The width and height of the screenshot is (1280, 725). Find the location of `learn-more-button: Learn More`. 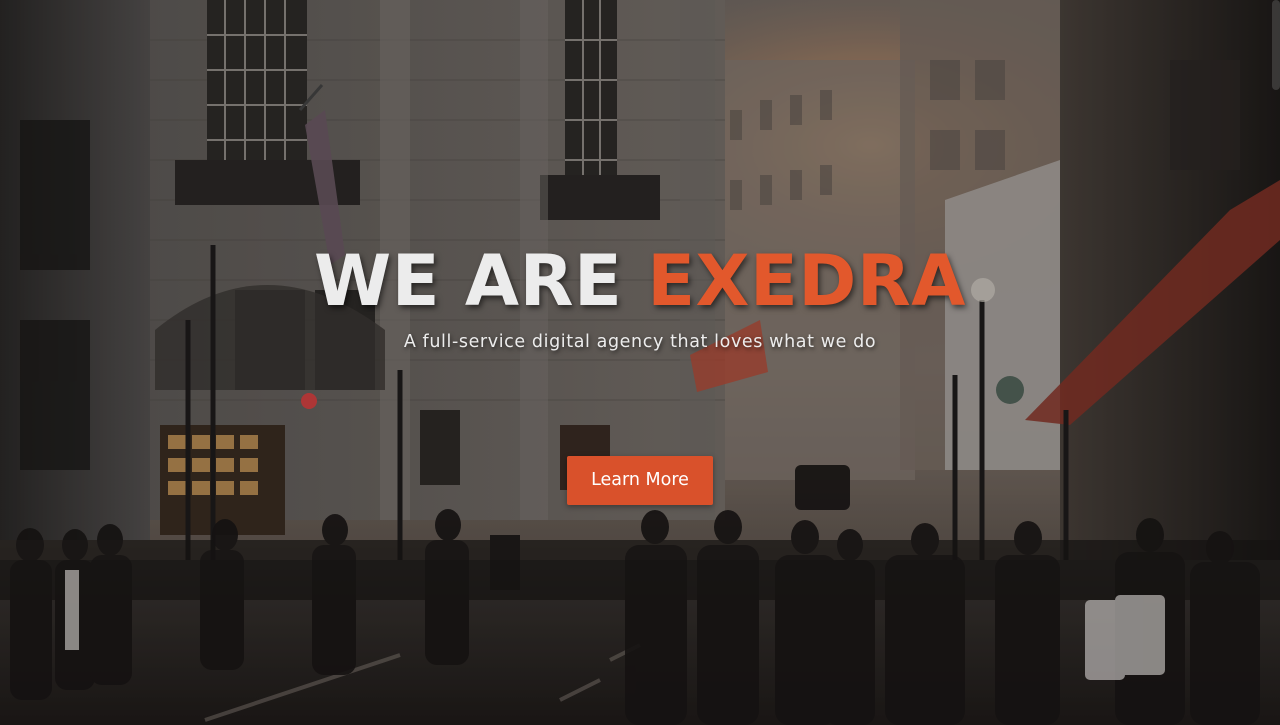

learn-more-button: Learn More is located at coordinates (640, 480).